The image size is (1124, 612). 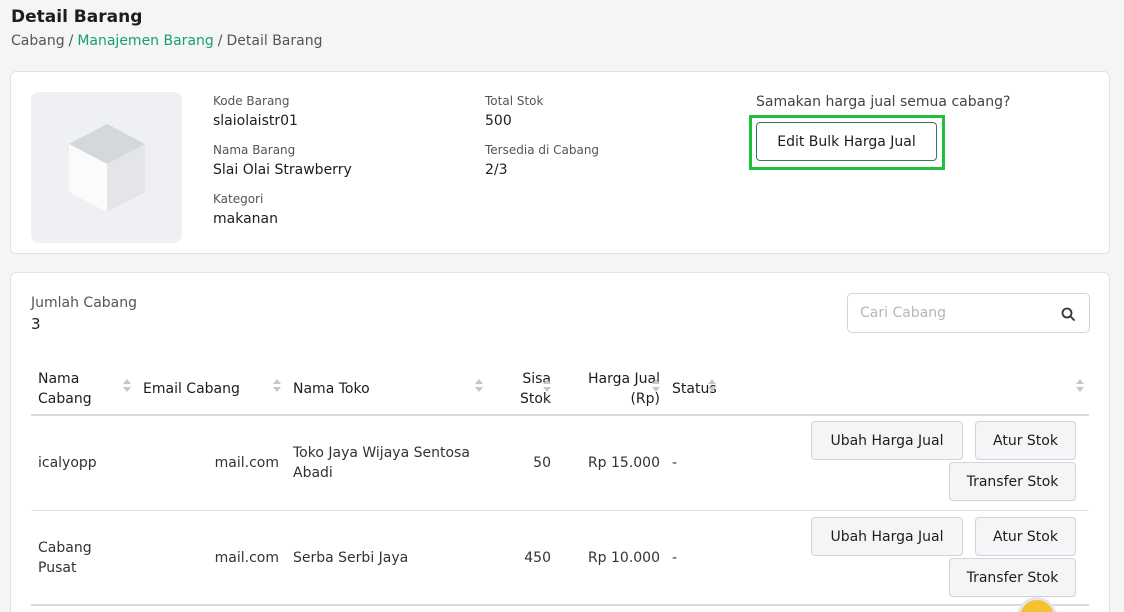 I want to click on breadcrumb-manajemen-barang: Manajemen Barang, so click(x=145, y=41).